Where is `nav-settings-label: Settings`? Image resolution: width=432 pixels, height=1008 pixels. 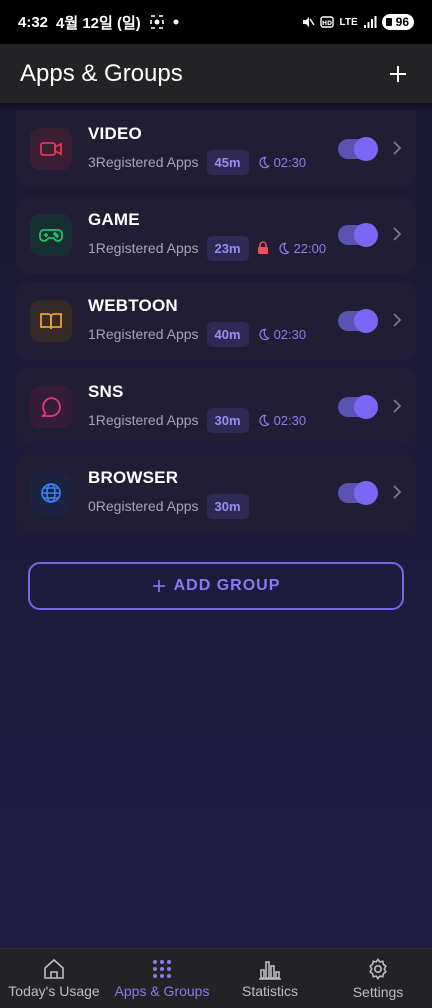 nav-settings-label: Settings is located at coordinates (378, 992).